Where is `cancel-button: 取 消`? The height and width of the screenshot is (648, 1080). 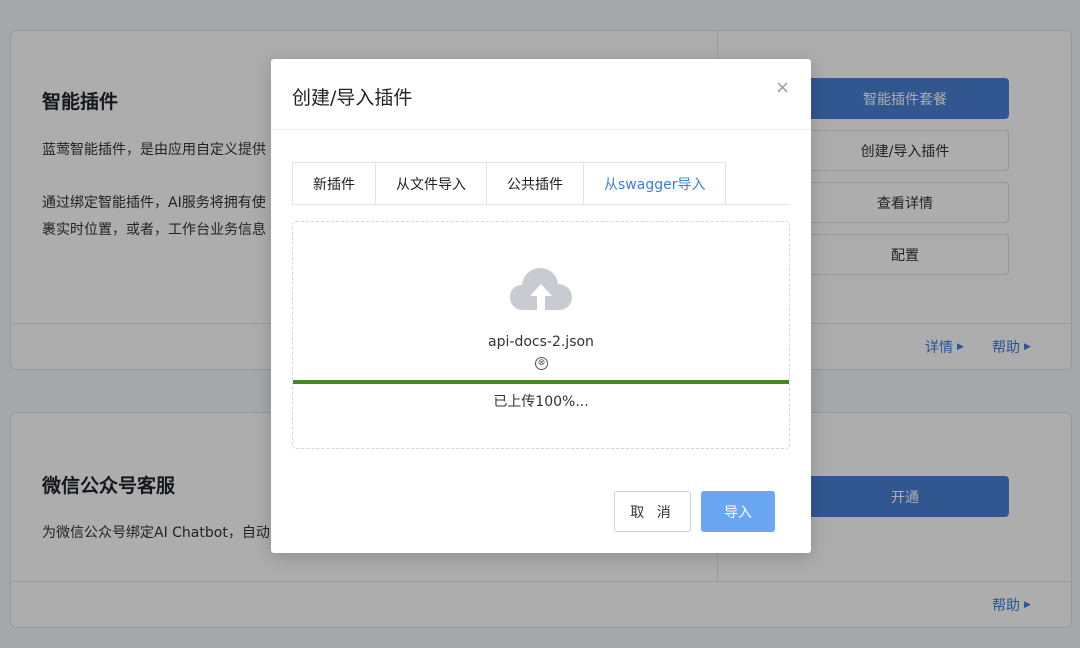 cancel-button: 取 消 is located at coordinates (652, 511).